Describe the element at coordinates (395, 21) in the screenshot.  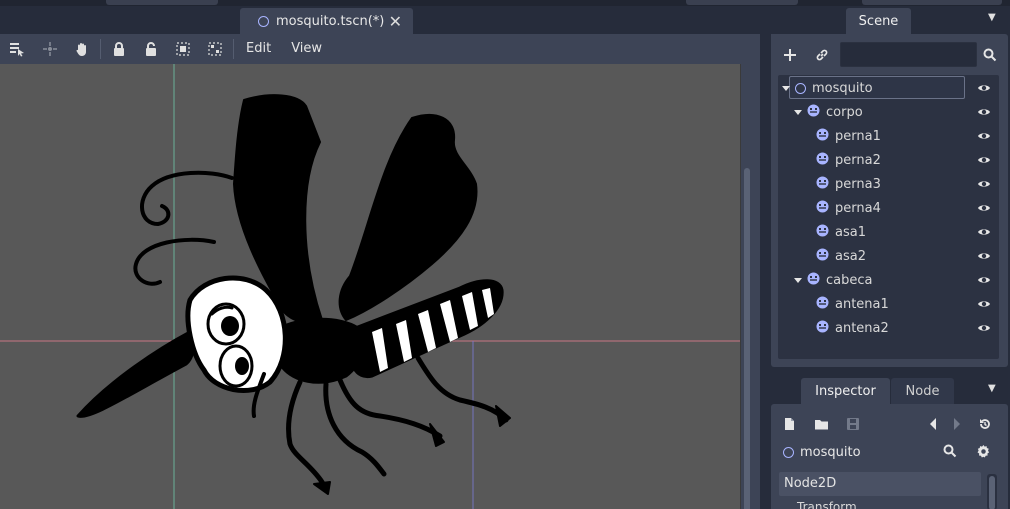
I see `close-icon: ✕` at that location.